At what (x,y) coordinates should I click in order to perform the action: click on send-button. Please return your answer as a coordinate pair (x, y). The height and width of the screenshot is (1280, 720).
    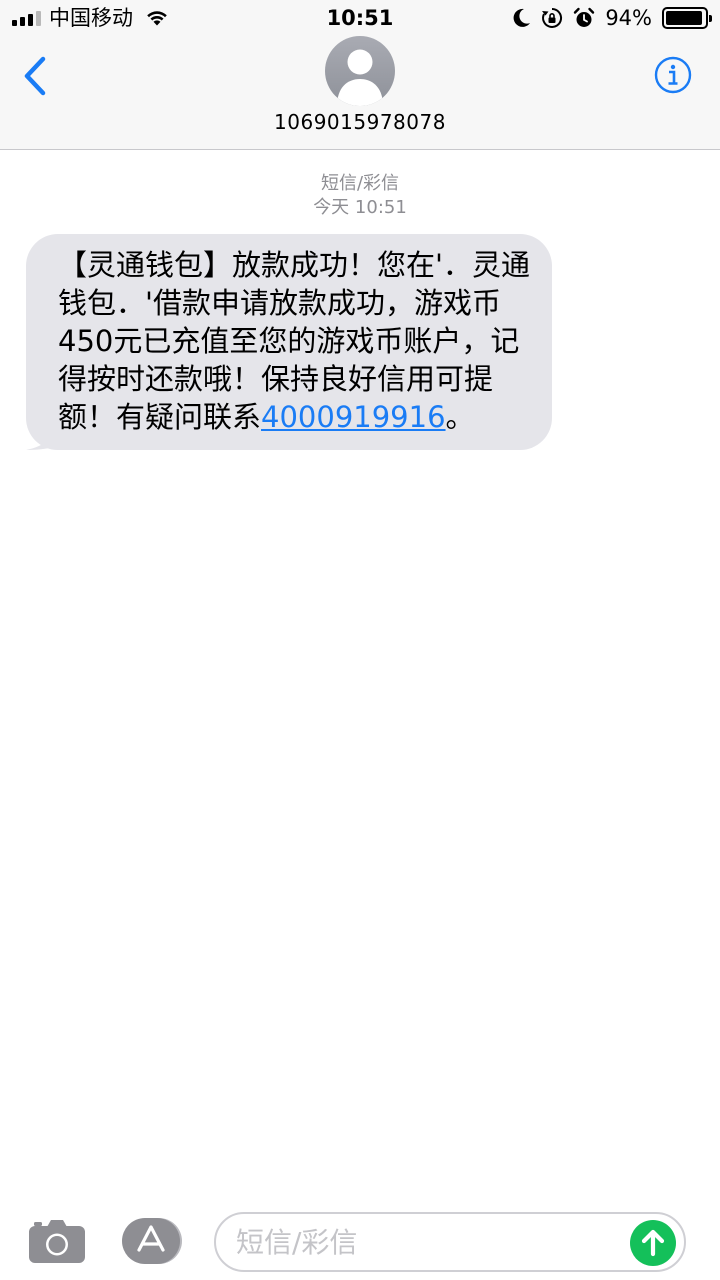
    Looking at the image, I should click on (653, 1243).